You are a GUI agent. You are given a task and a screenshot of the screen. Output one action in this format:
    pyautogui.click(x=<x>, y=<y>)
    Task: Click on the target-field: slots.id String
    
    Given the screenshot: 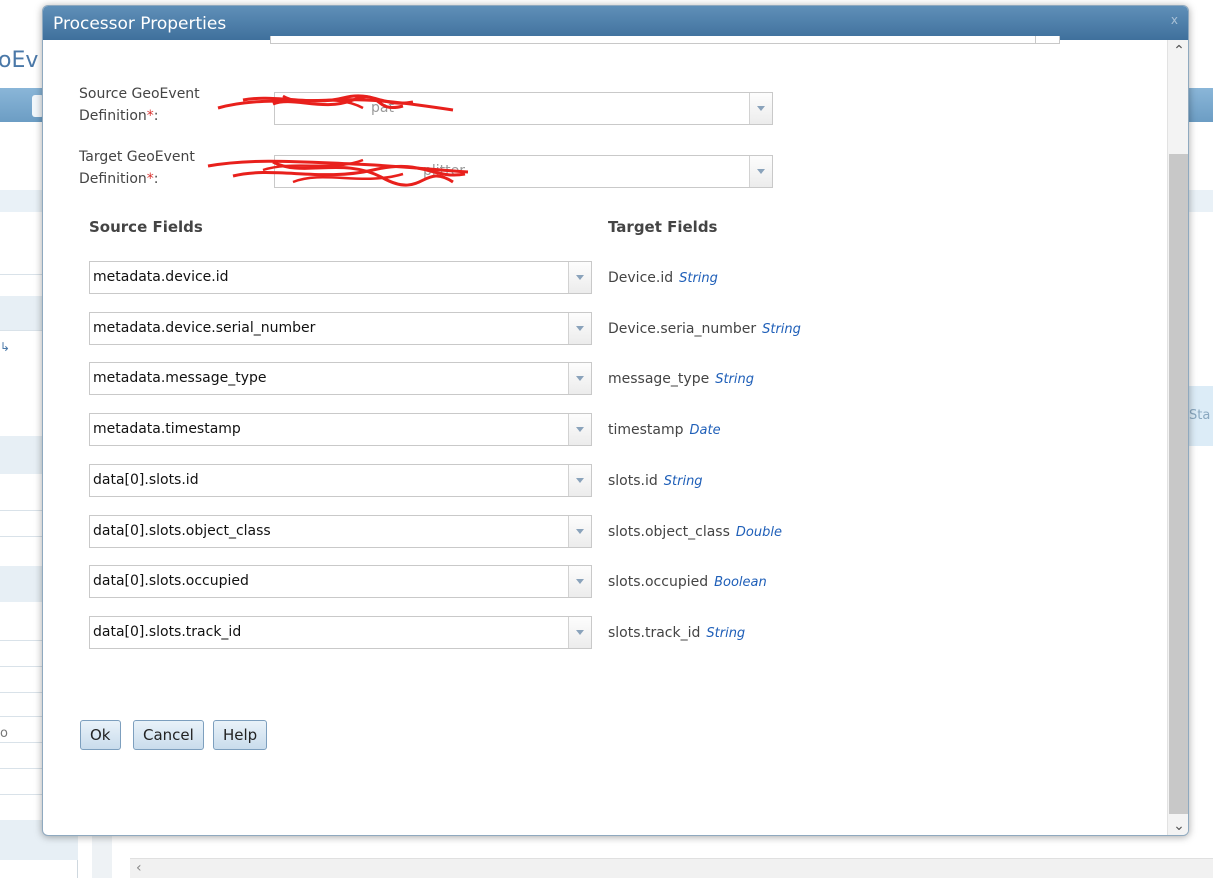 What is the action you would take?
    pyautogui.click(x=655, y=481)
    